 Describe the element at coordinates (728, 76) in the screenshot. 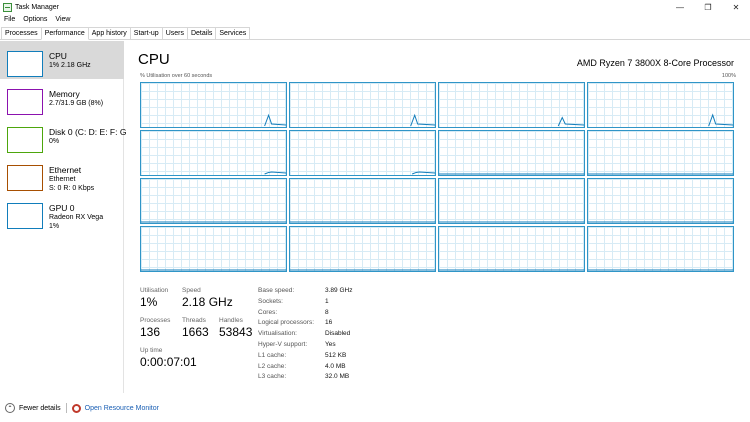

I see `graph-axis-max: 100%` at that location.